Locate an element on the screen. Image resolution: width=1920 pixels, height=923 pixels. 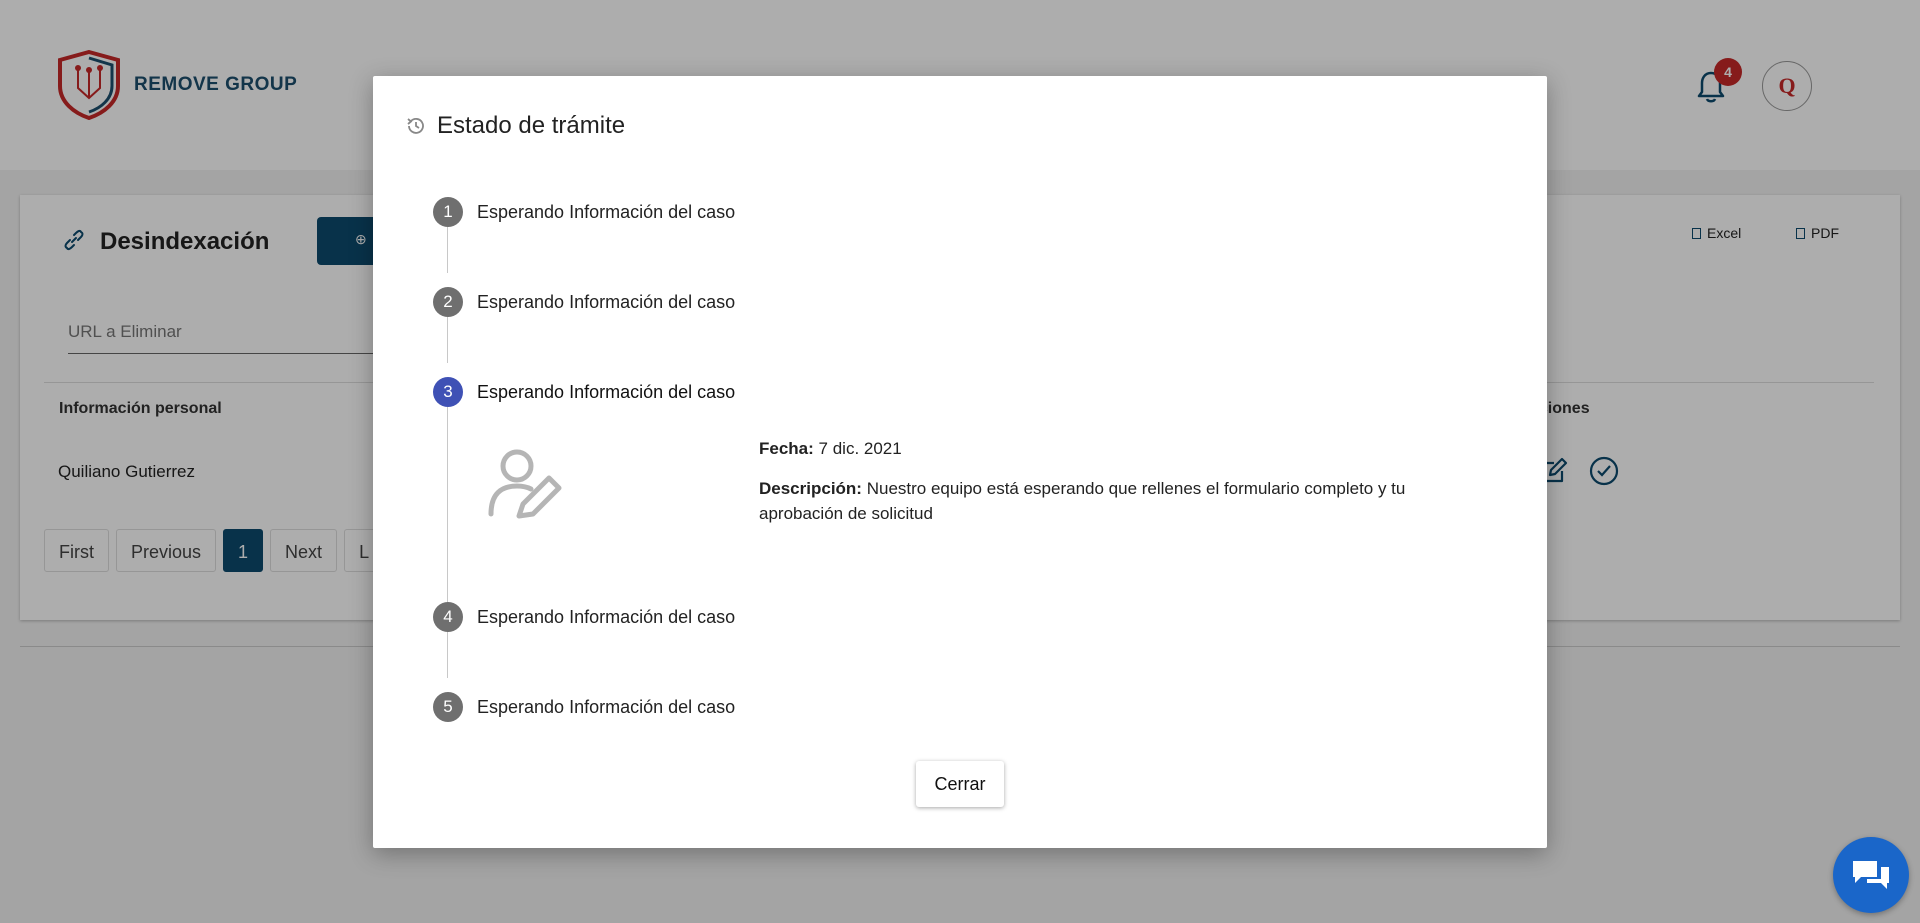
step-1: 1 Esperando Información del caso is located at coordinates (584, 212).